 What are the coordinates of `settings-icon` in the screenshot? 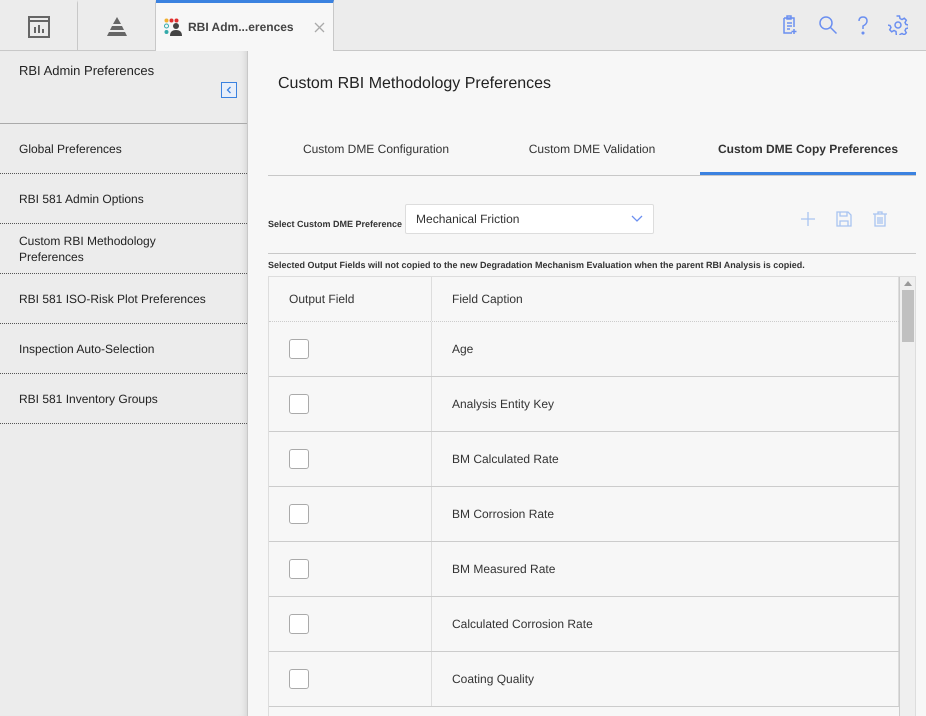 It's located at (898, 25).